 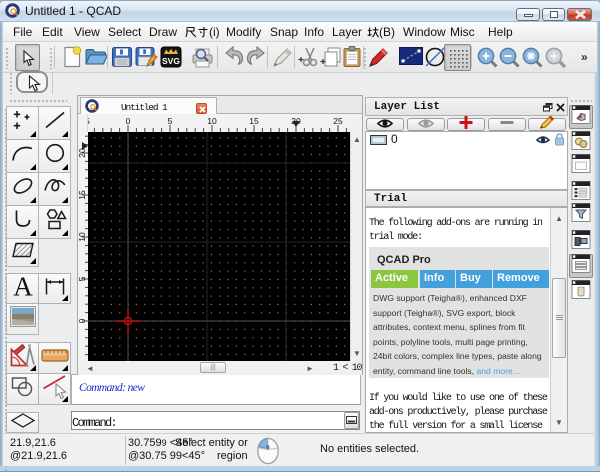 What do you see at coordinates (171, 61) in the screenshot?
I see `svg-text: SVG` at bounding box center [171, 61].